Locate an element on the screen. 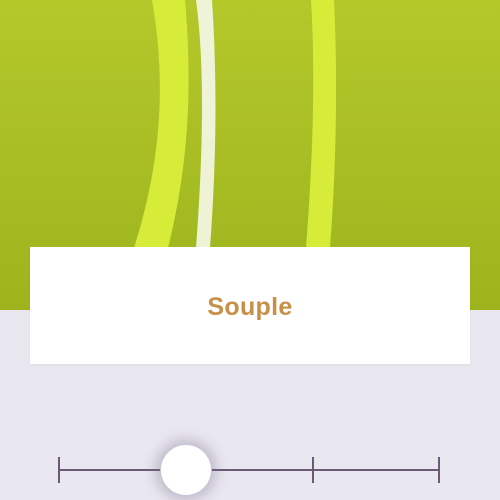 The height and width of the screenshot is (500, 500). slider-track is located at coordinates (249, 470).